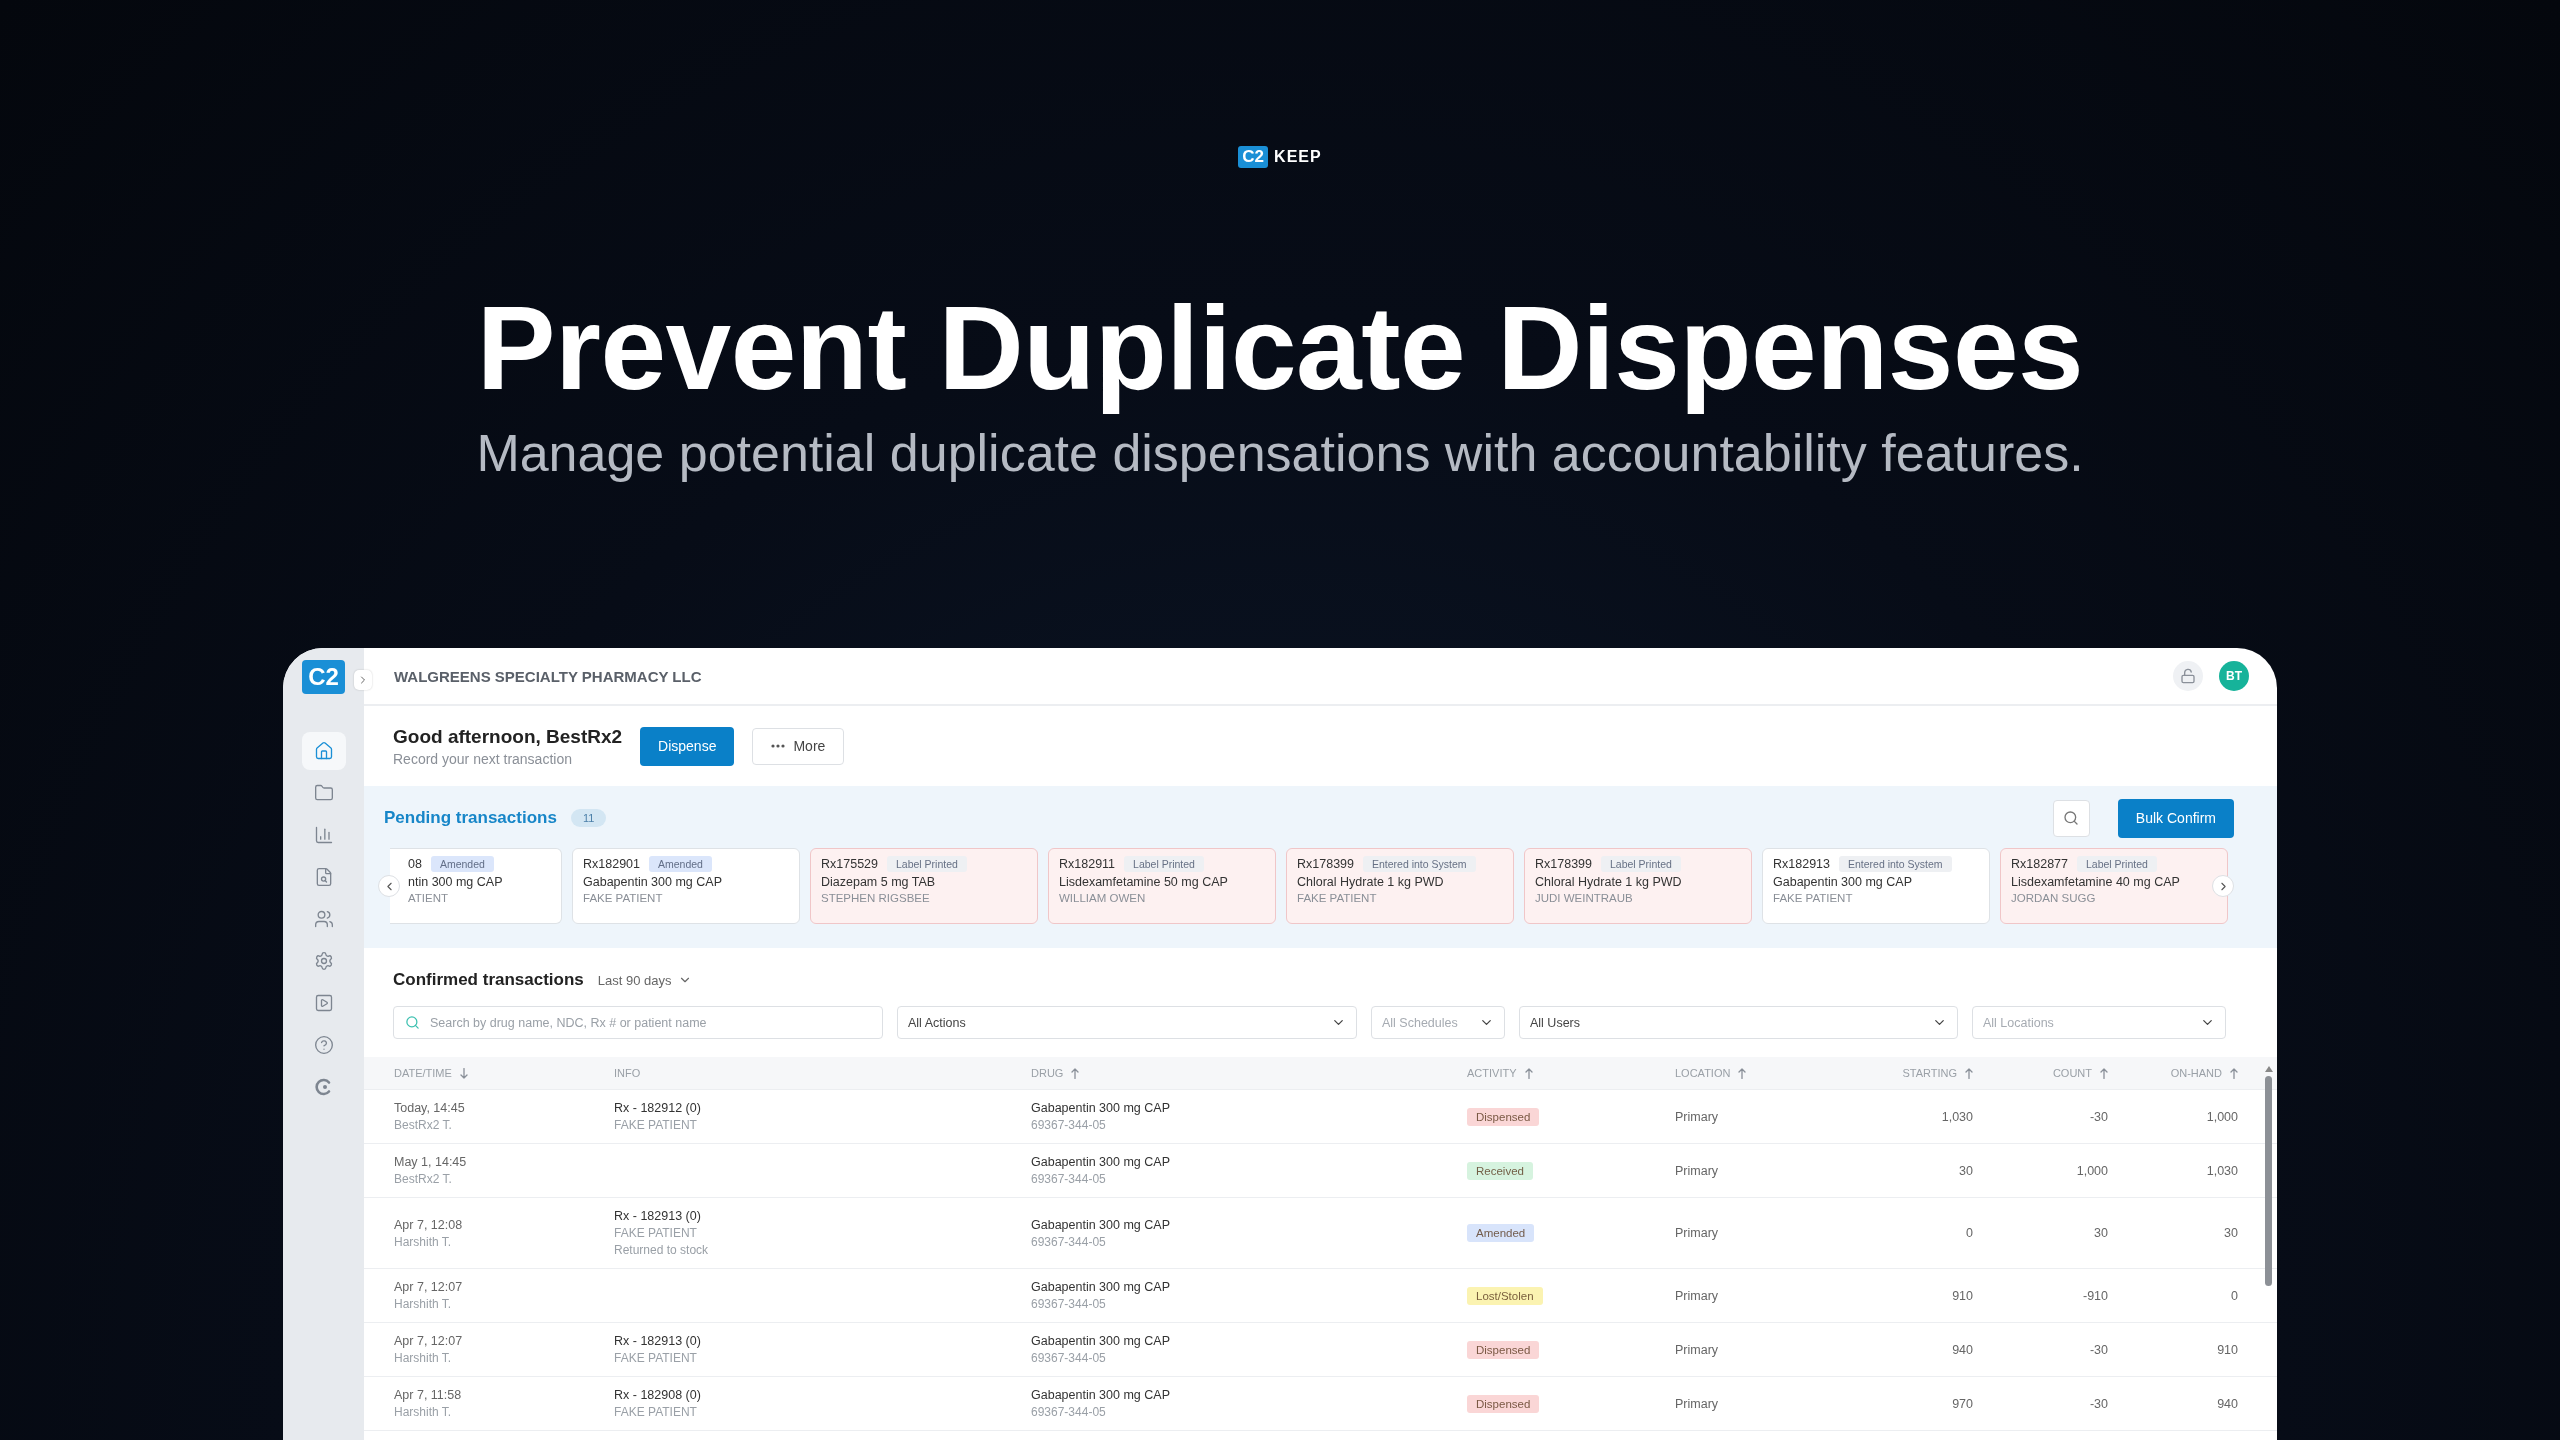  What do you see at coordinates (476, 886) in the screenshot?
I see `transaction-card: 08 Amended ntin 300 mg CAP ATIENT` at bounding box center [476, 886].